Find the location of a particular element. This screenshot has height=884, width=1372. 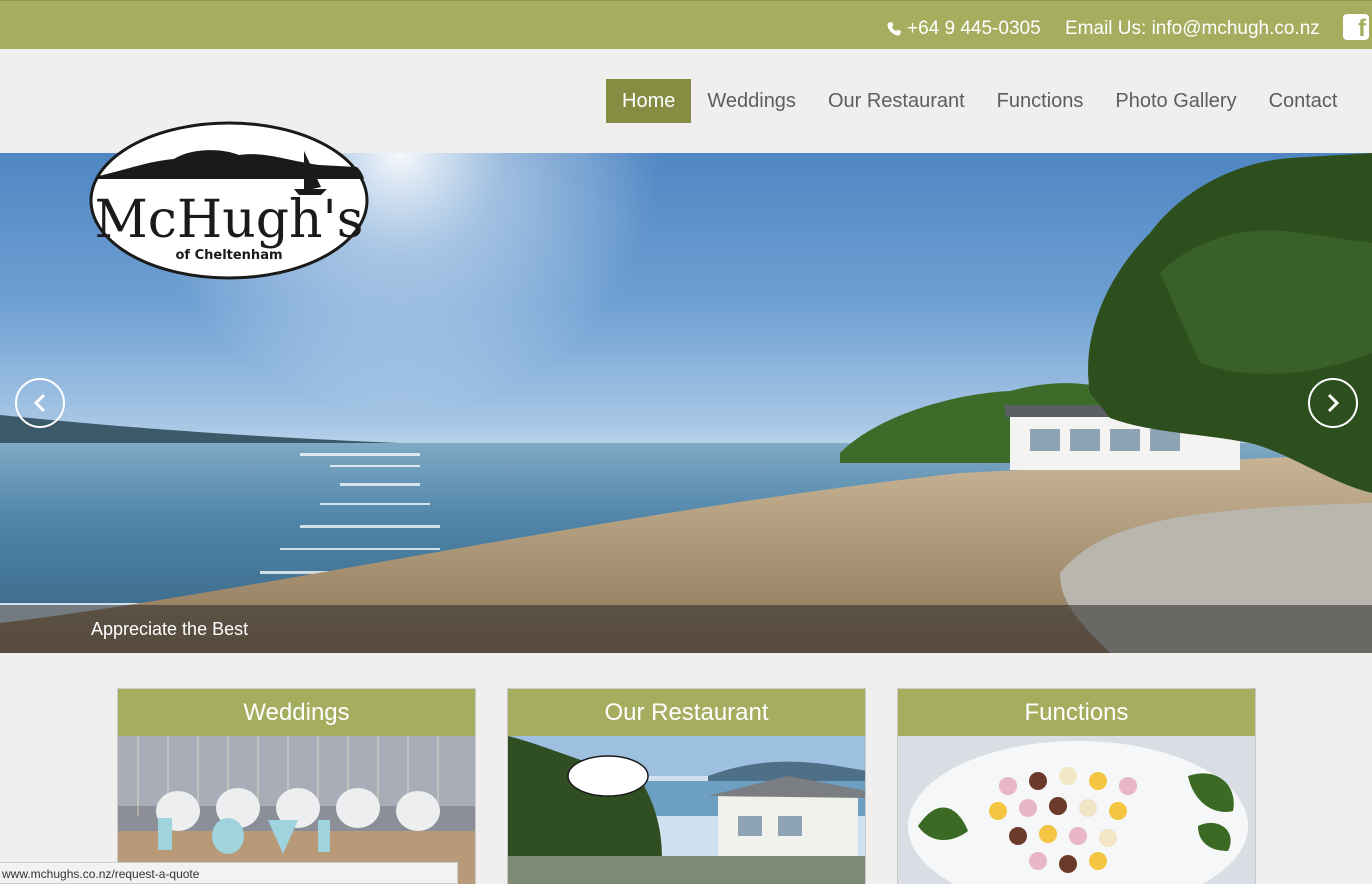

nav-item-weddings: Weddings is located at coordinates (751, 101).